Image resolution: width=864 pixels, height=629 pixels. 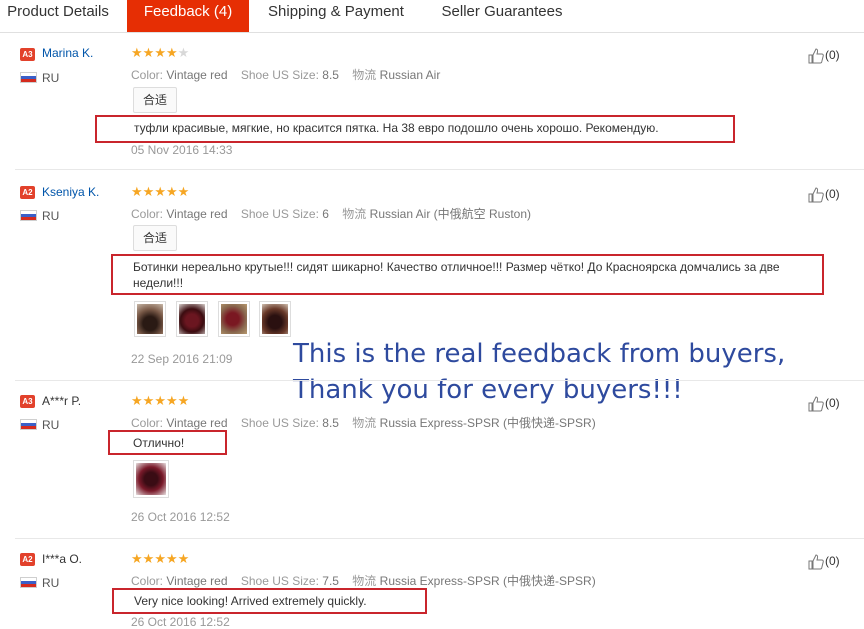 What do you see at coordinates (61, 401) in the screenshot?
I see `buyer-name: A***r P.` at bounding box center [61, 401].